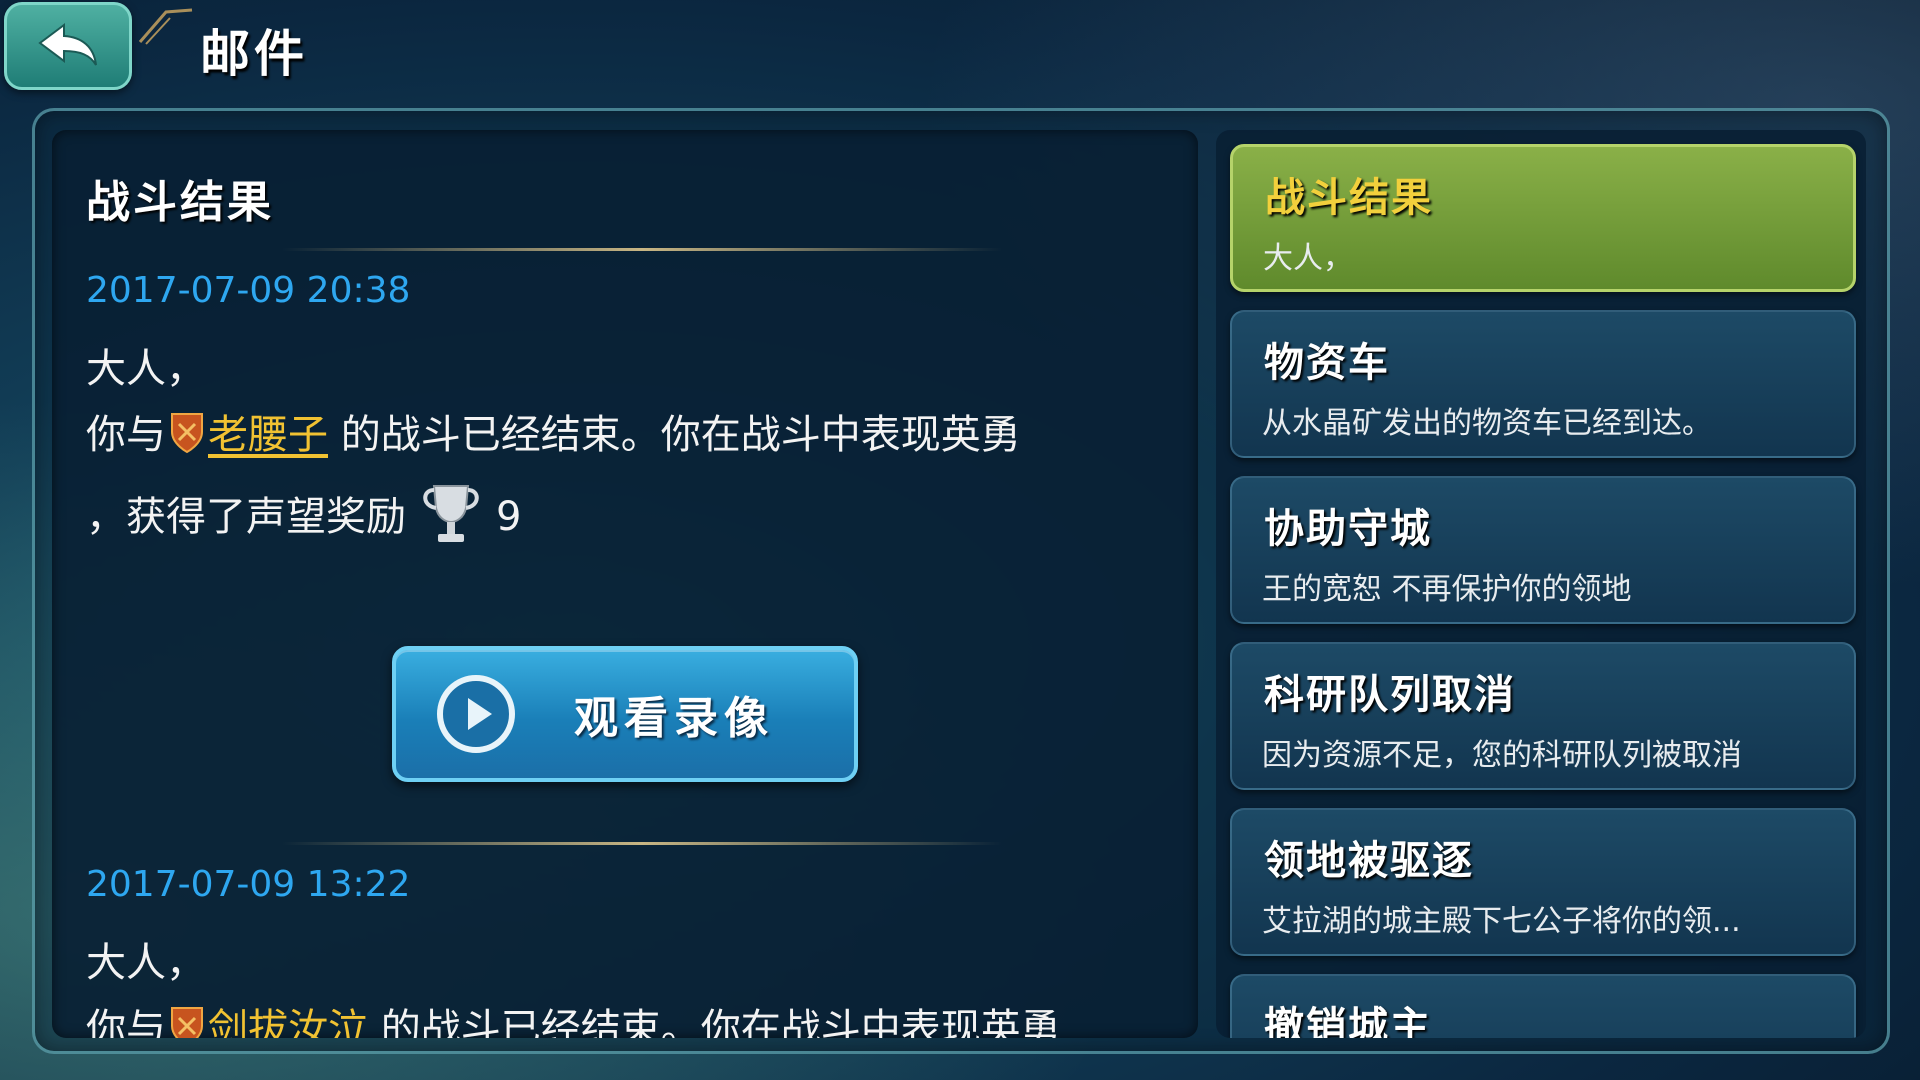 The height and width of the screenshot is (1080, 1920). Describe the element at coordinates (254, 54) in the screenshot. I see `page-title: 邮件` at that location.